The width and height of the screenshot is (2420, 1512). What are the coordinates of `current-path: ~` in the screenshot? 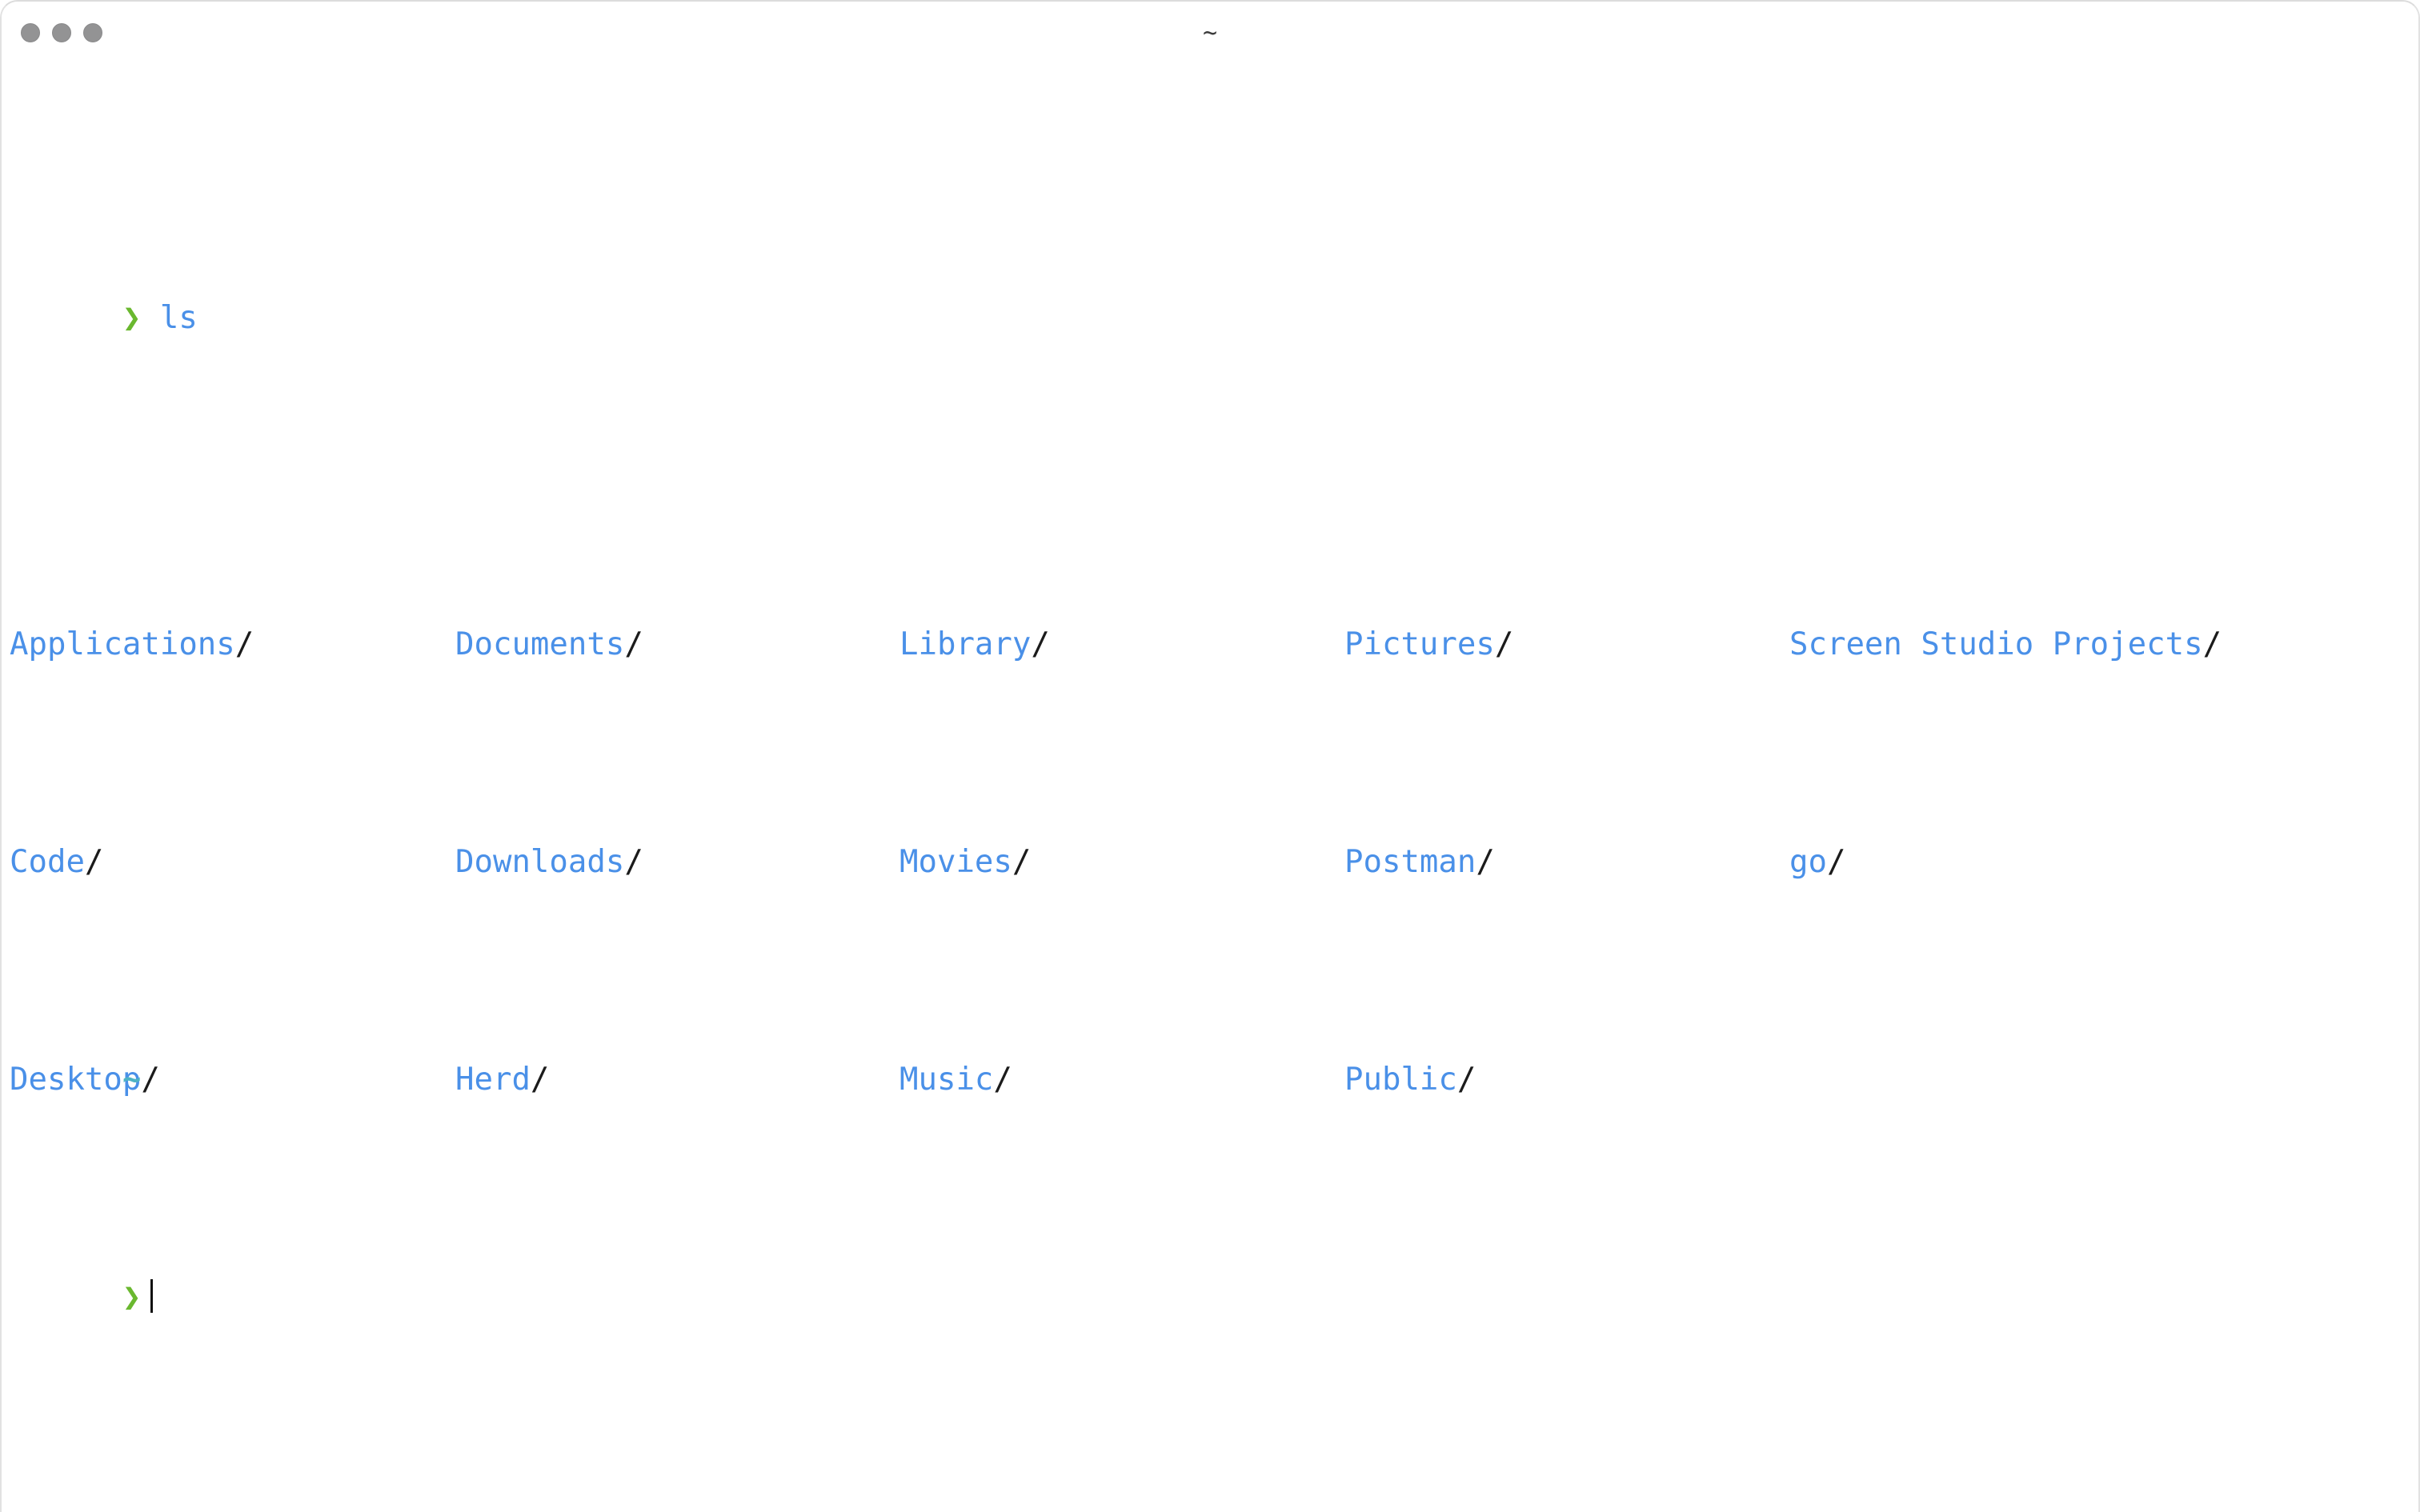 It's located at (132, 1080).